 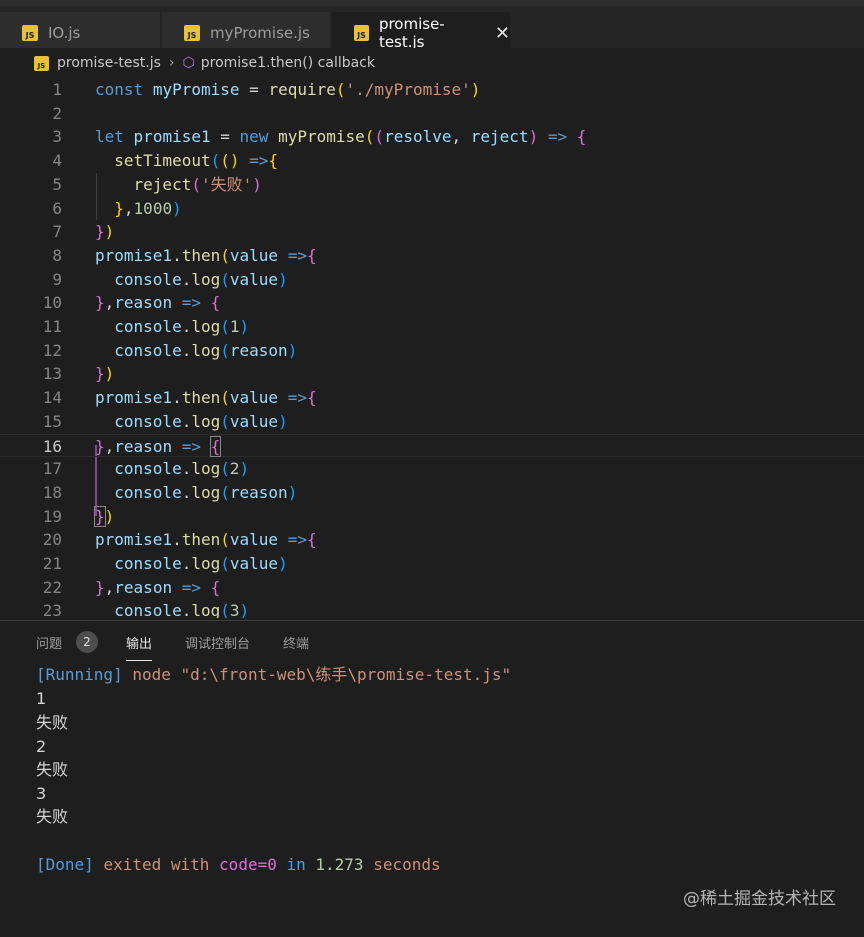 What do you see at coordinates (139, 647) in the screenshot?
I see `tab-output: 输出` at bounding box center [139, 647].